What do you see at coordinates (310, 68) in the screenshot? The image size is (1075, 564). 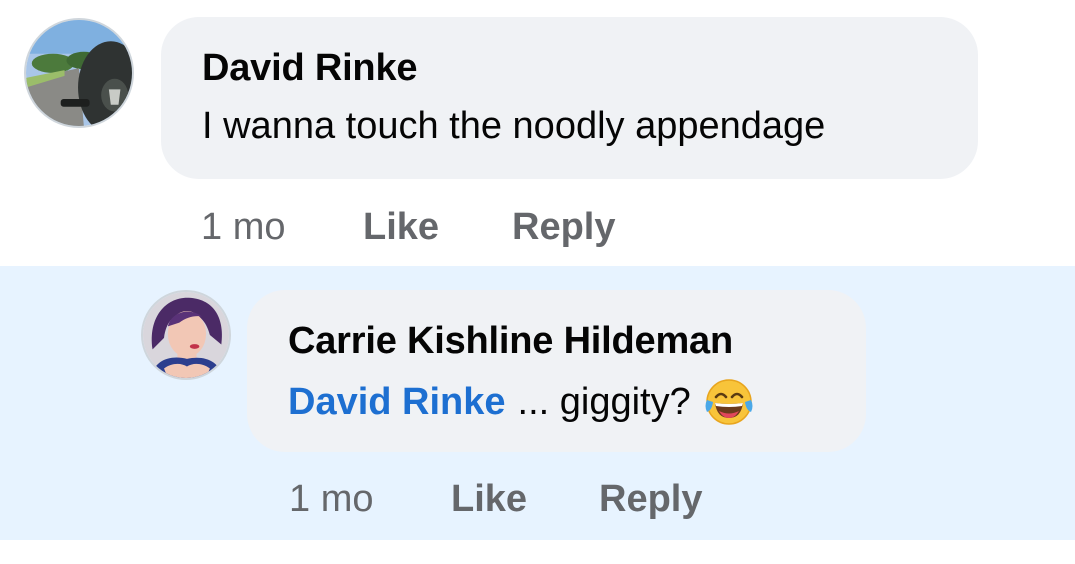 I see `comment-author: David Rinke` at bounding box center [310, 68].